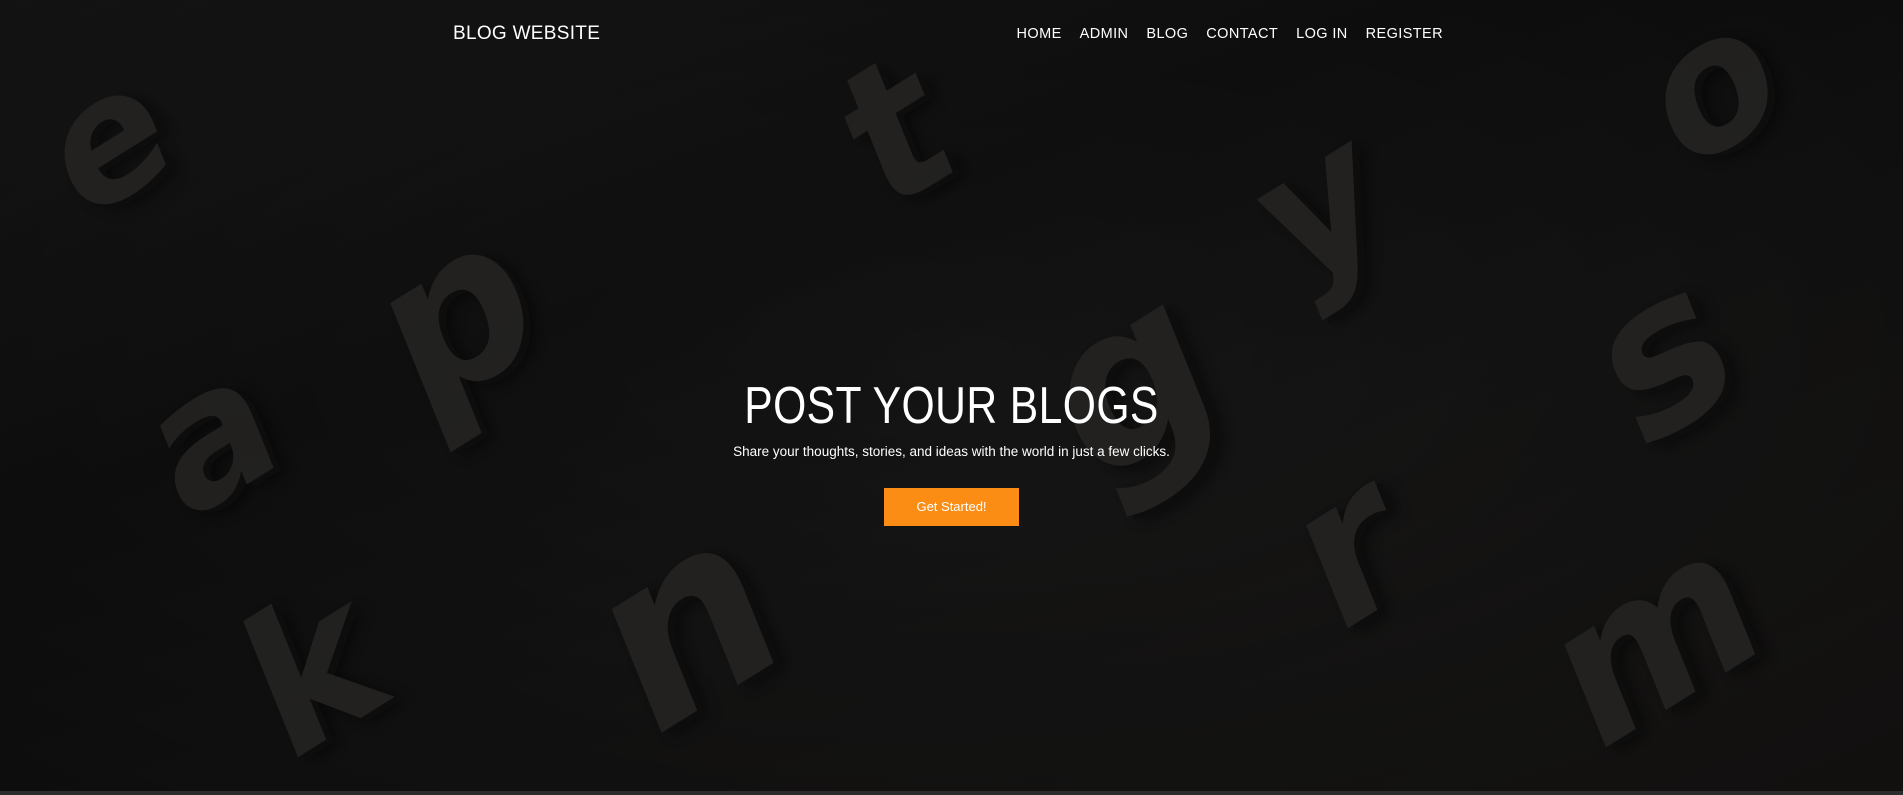 This screenshot has width=1903, height=795. I want to click on nav-item-contact: CONTACT, so click(1242, 34).